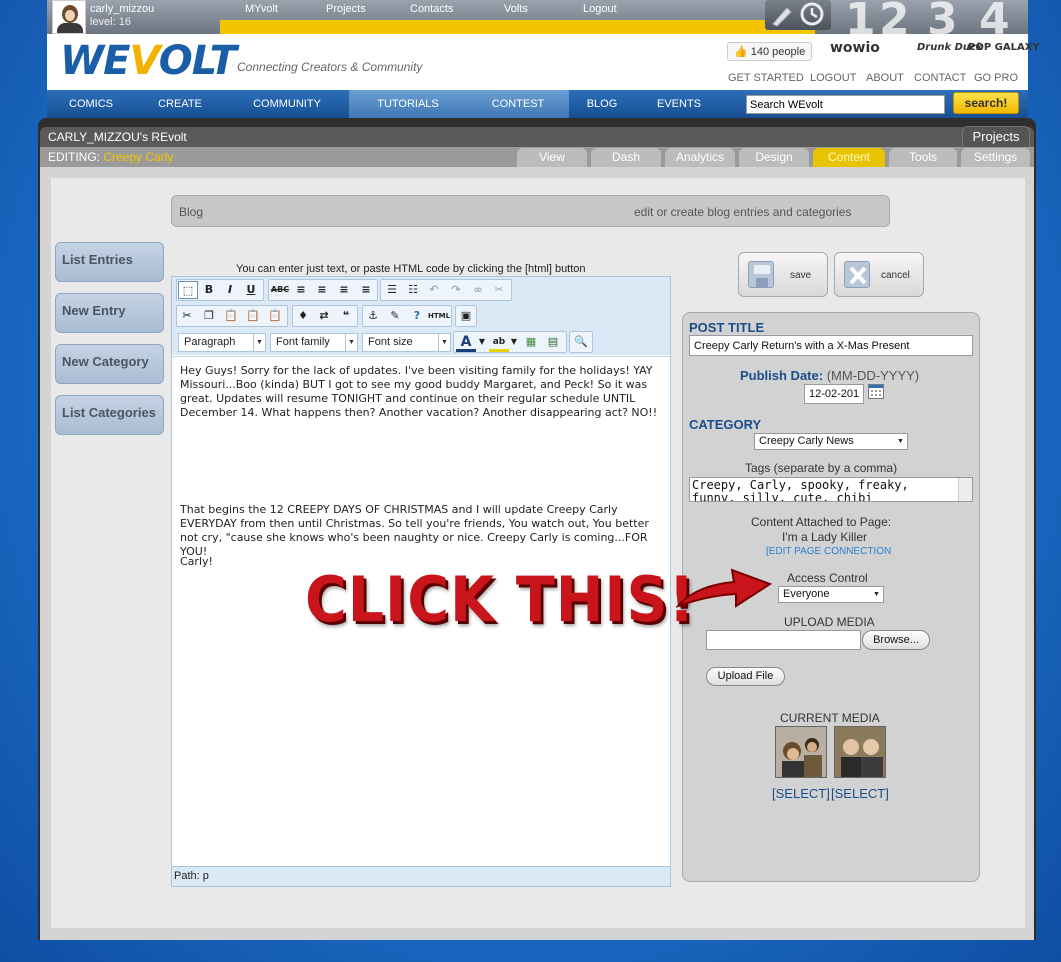 The height and width of the screenshot is (962, 1061). What do you see at coordinates (679, 104) in the screenshot?
I see `nav-events: EVENTS` at bounding box center [679, 104].